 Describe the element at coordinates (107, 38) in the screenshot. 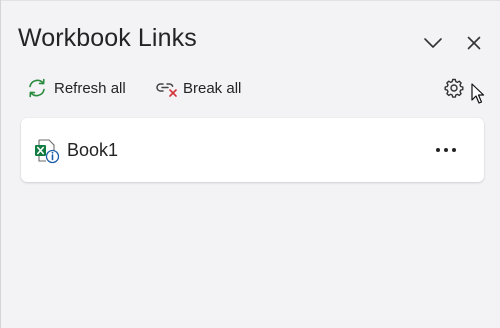

I see `pane-title: Workbook Links` at that location.